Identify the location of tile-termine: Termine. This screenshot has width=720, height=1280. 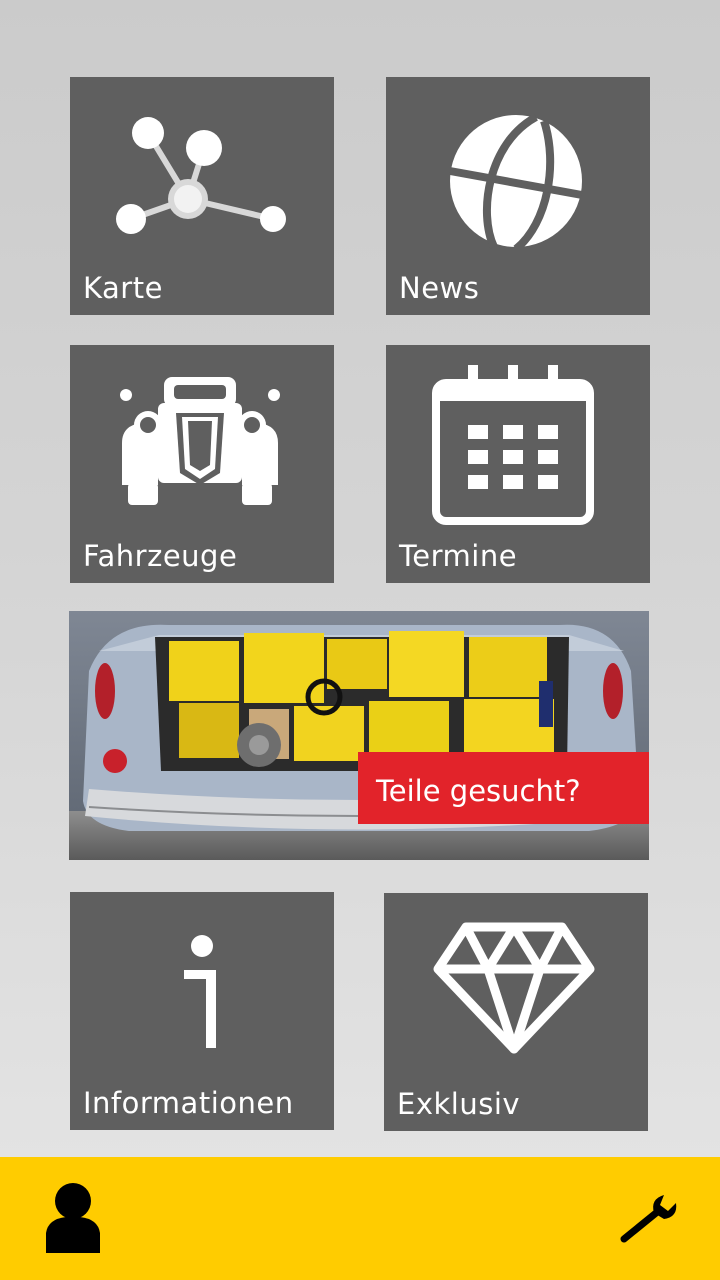
(518, 464).